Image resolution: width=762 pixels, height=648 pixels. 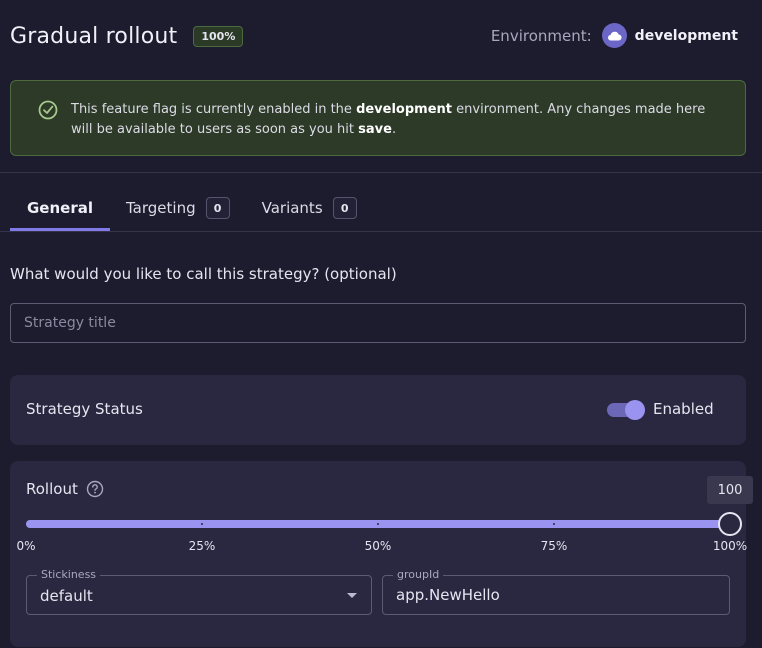 What do you see at coordinates (218, 36) in the screenshot?
I see `rollout-percent-badge: 100%` at bounding box center [218, 36].